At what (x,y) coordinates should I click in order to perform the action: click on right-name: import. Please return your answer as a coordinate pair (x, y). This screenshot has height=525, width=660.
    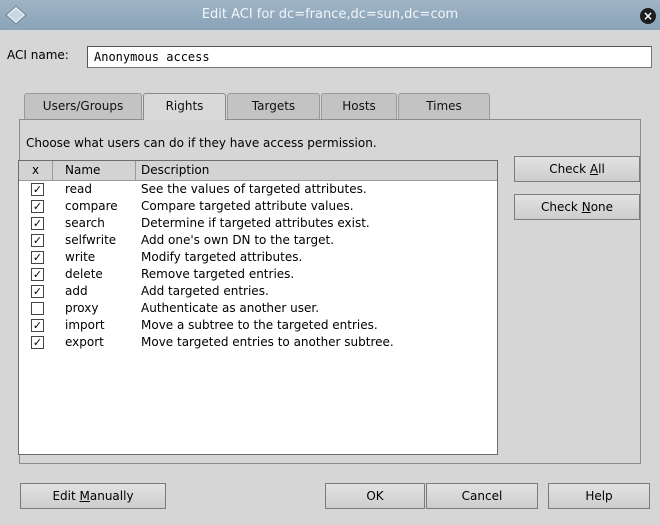
    Looking at the image, I should click on (85, 325).